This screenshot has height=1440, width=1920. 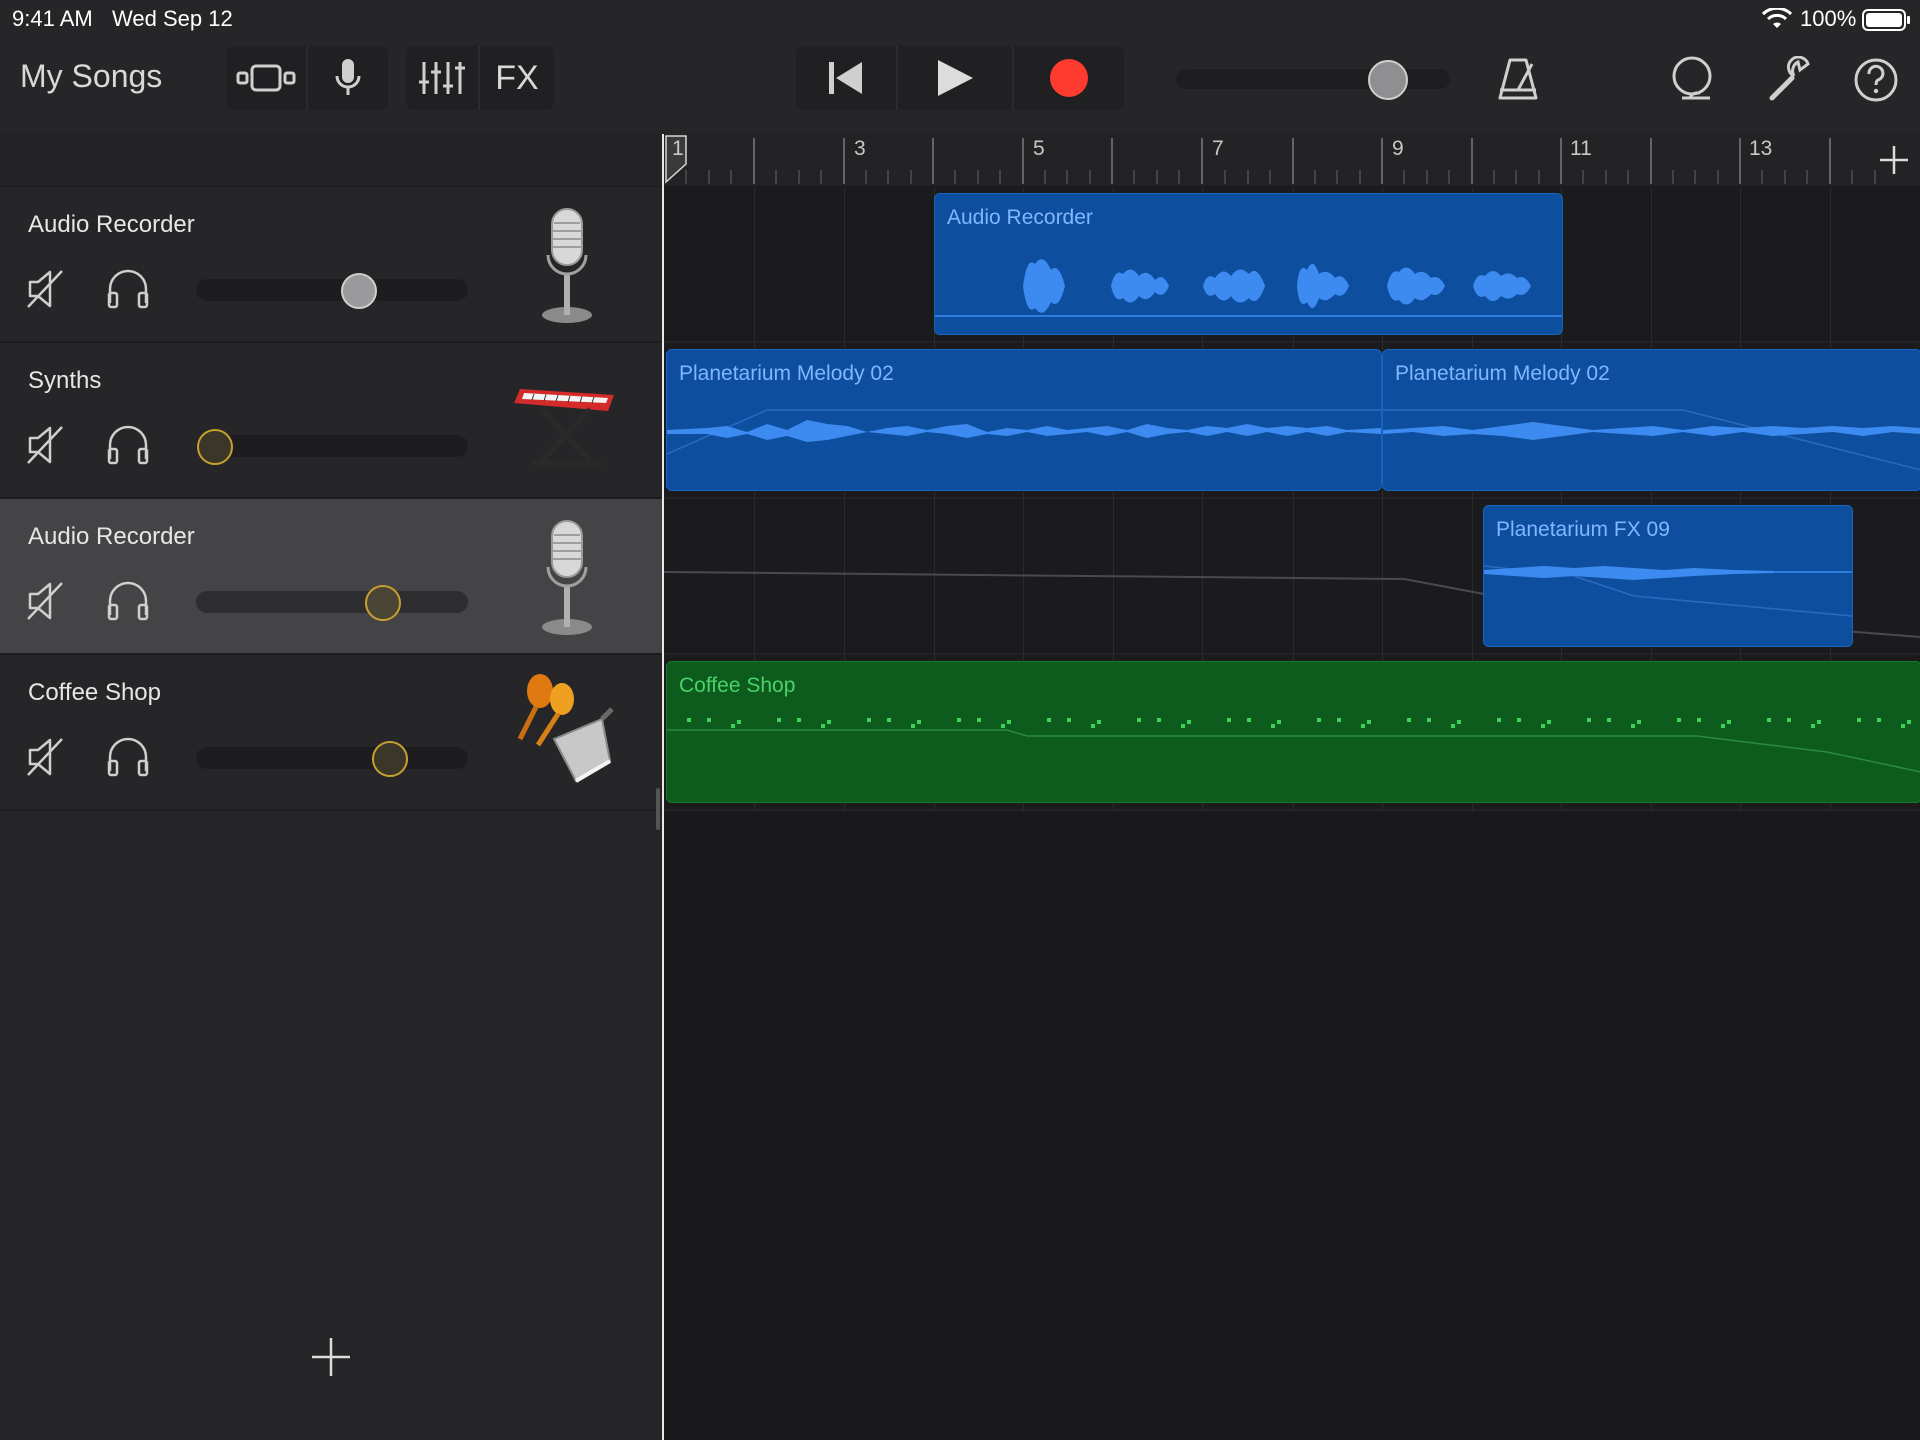 What do you see at coordinates (1518, 79) in the screenshot?
I see `metronome-icon` at bounding box center [1518, 79].